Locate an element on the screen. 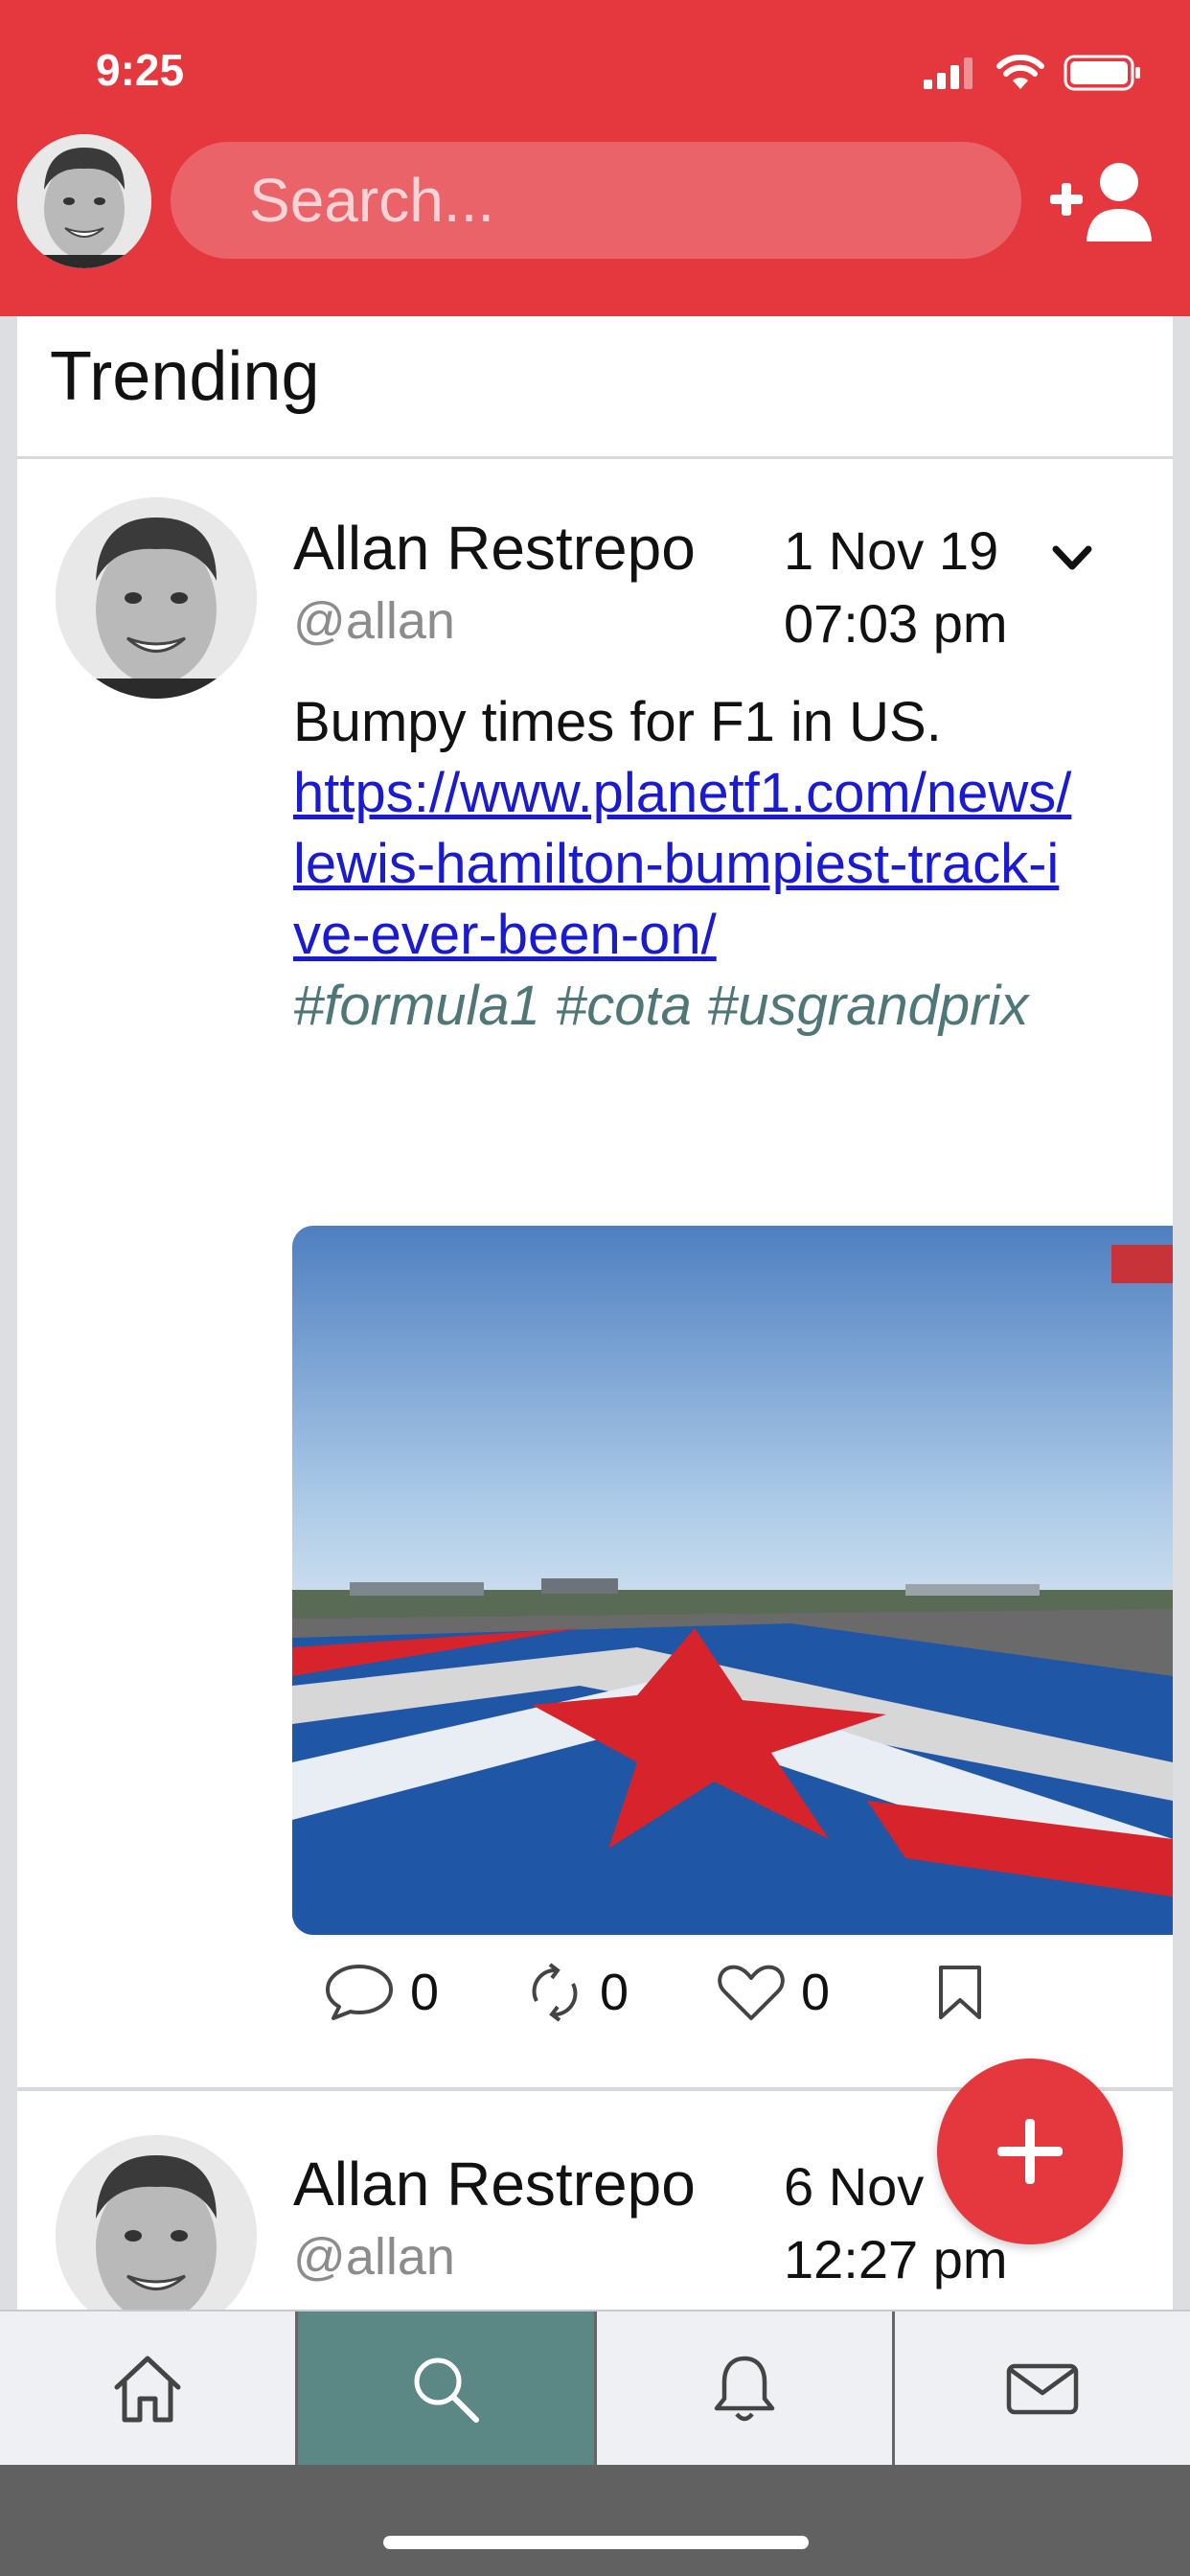 The width and height of the screenshot is (1190, 2576). chevron-down-icon is located at coordinates (1072, 558).